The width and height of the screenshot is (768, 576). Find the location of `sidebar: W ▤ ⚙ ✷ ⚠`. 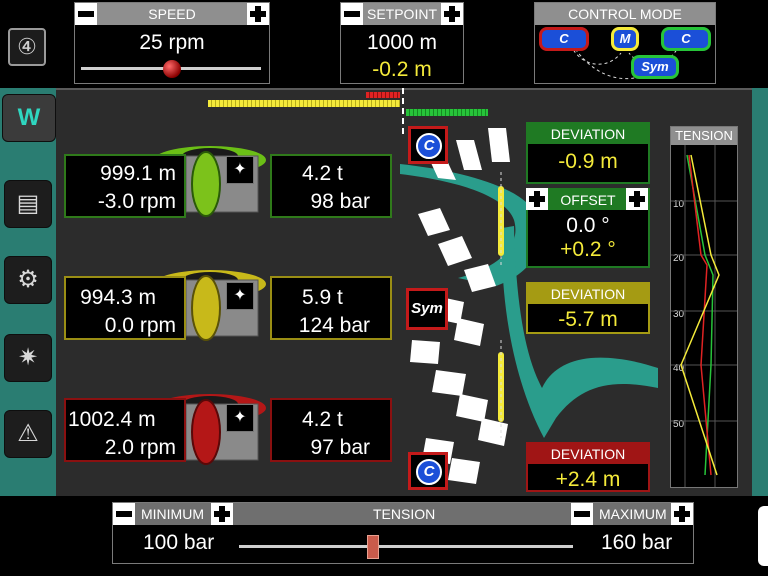

sidebar: W ▤ ⚙ ✷ ⚠ is located at coordinates (28, 292).